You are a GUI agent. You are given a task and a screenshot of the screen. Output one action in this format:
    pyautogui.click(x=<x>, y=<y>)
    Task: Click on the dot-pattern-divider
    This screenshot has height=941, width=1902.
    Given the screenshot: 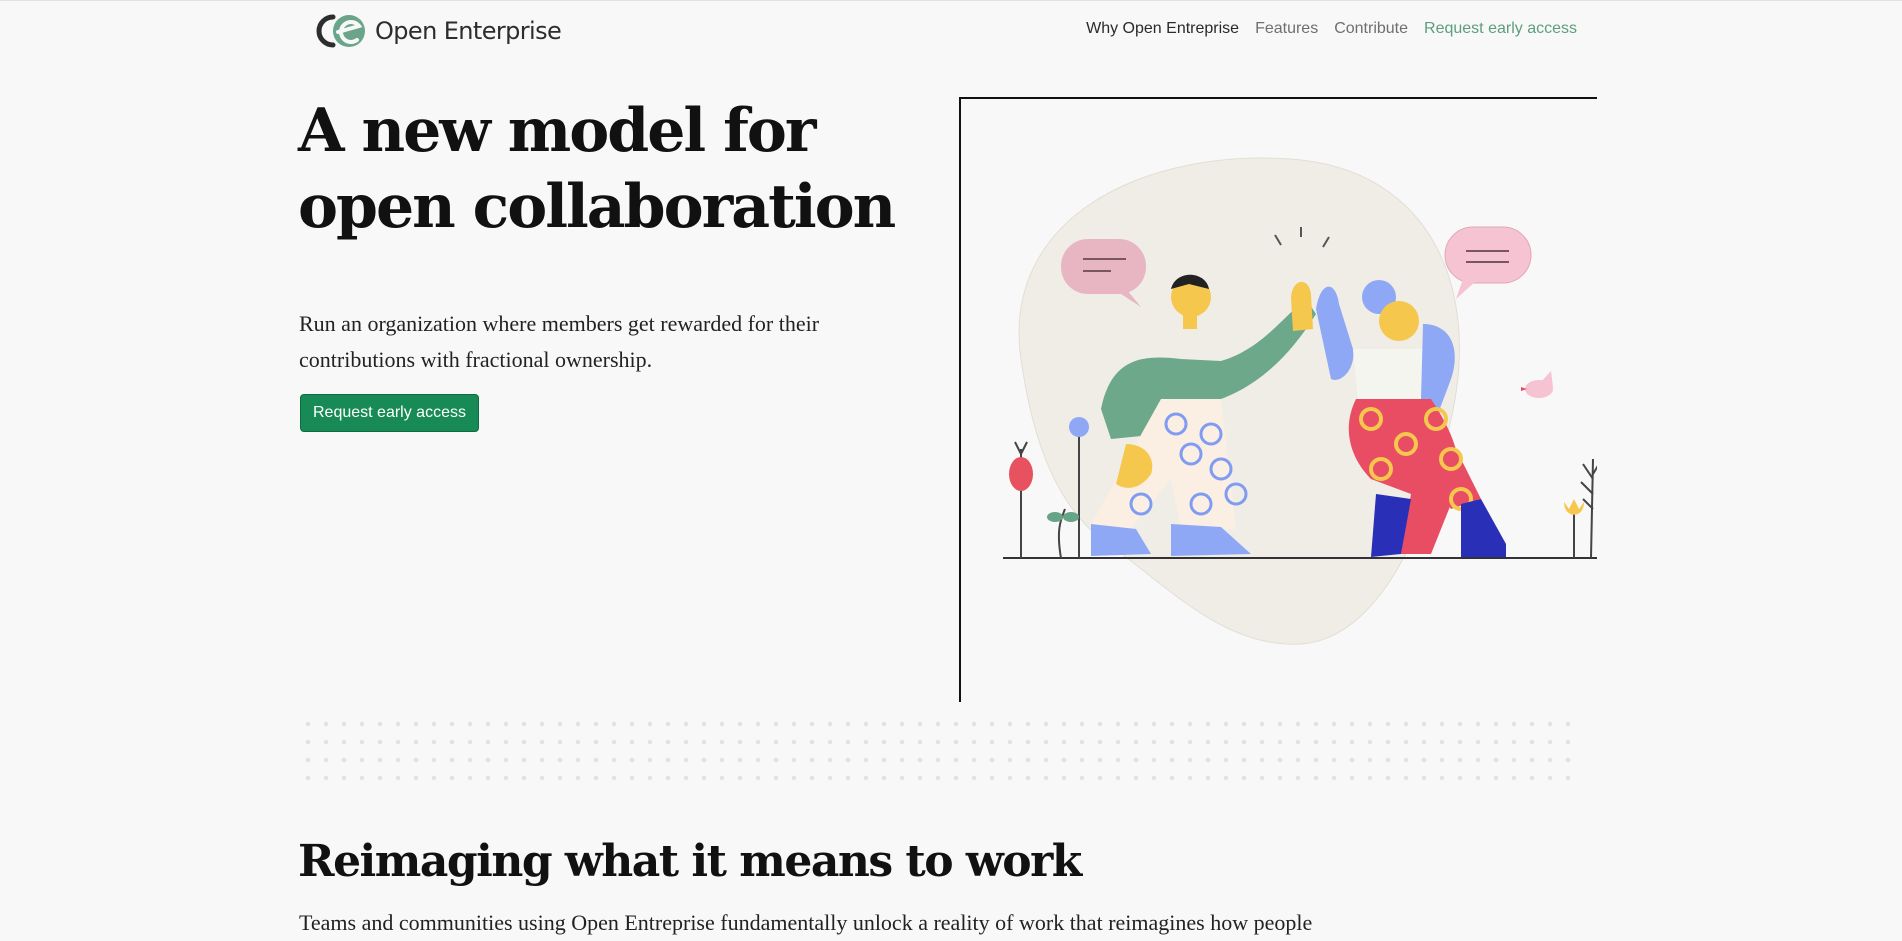 What is the action you would take?
    pyautogui.click(x=935, y=751)
    